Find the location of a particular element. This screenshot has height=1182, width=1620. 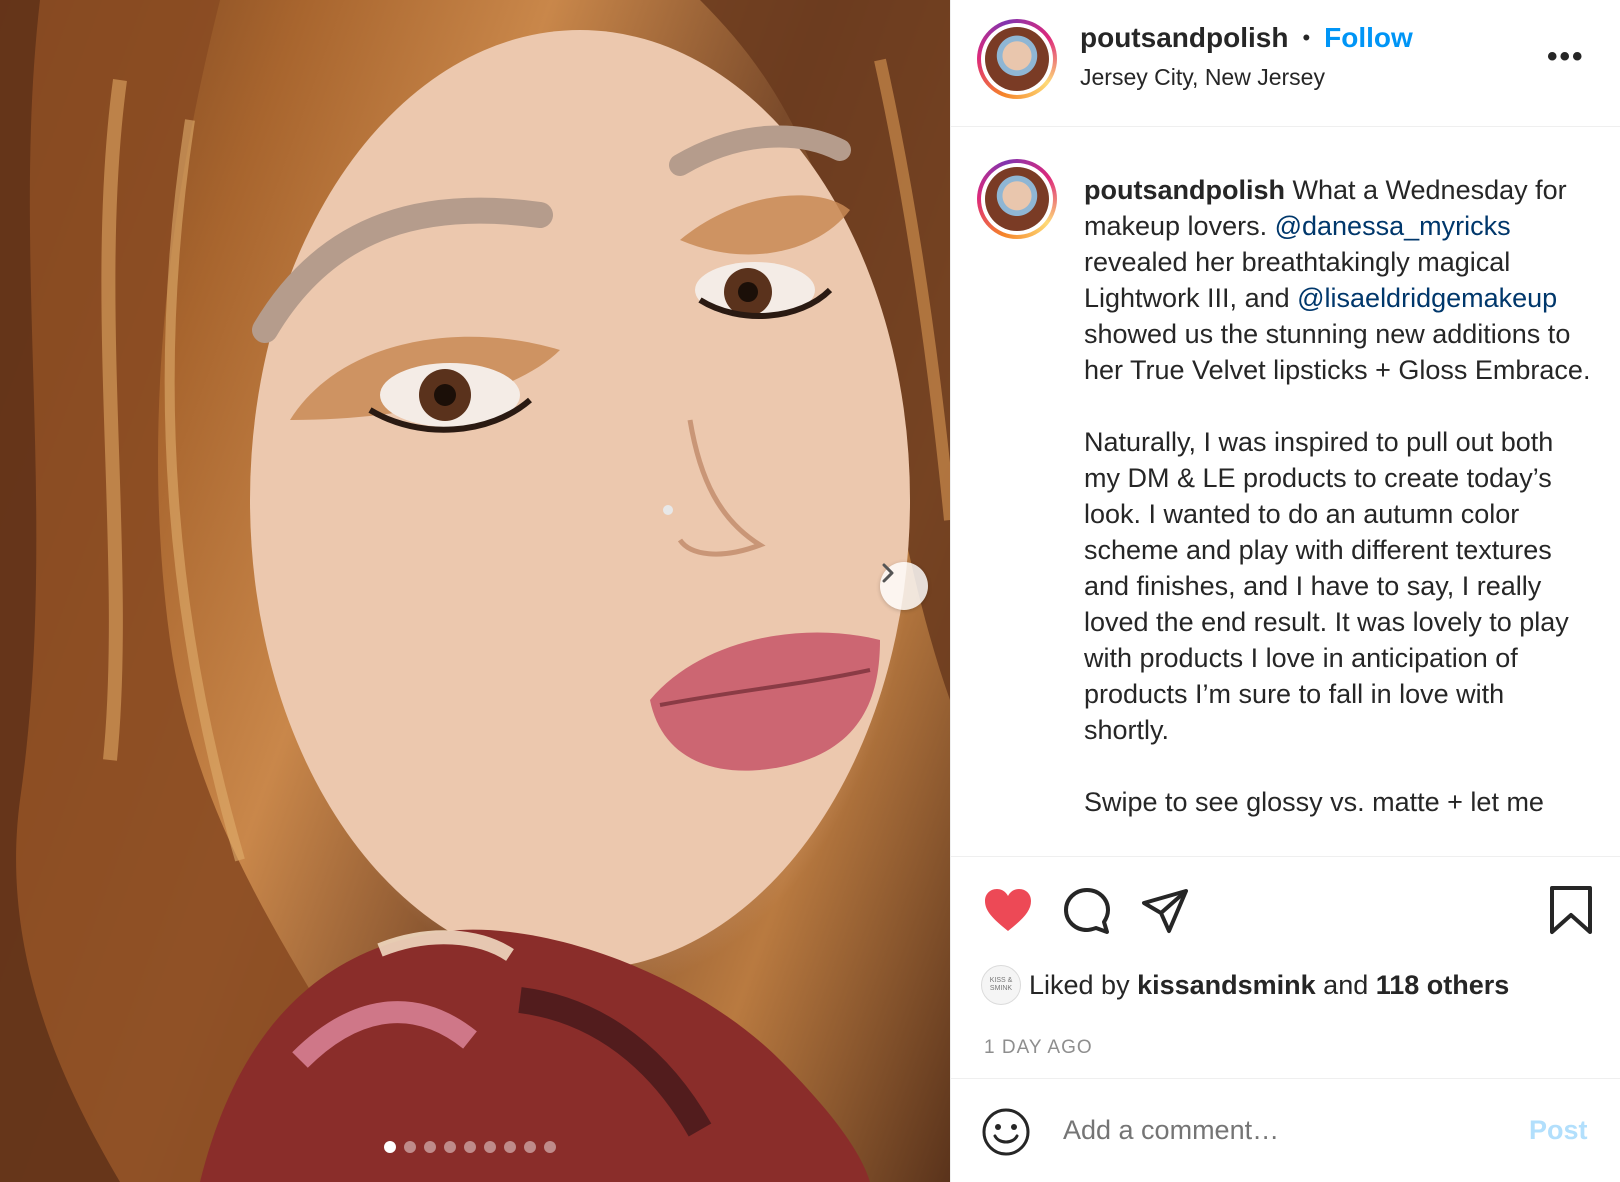

bookmark-icon is located at coordinates (1571, 910).